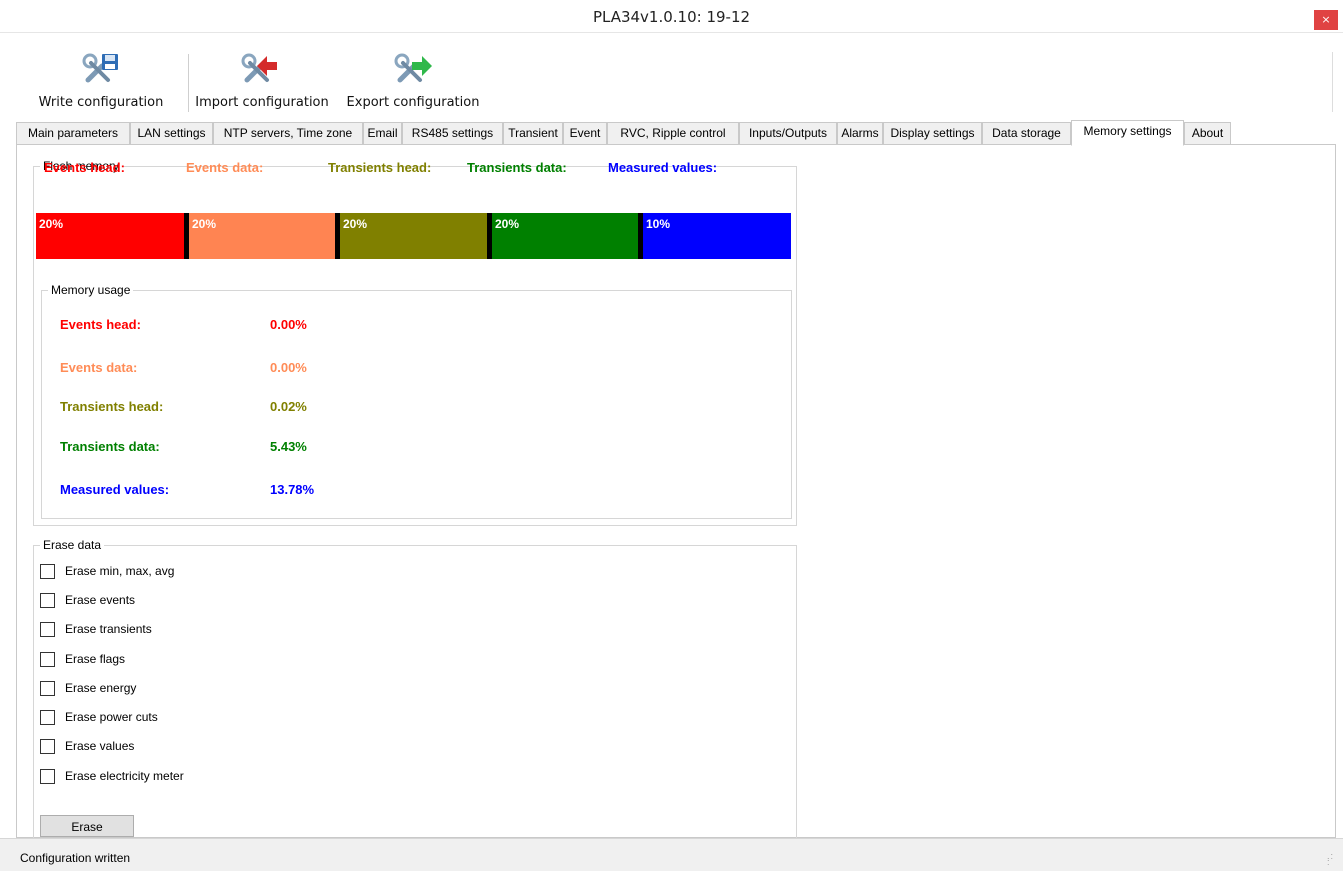  I want to click on resize-grip-icon: .::, so click(1333, 859).